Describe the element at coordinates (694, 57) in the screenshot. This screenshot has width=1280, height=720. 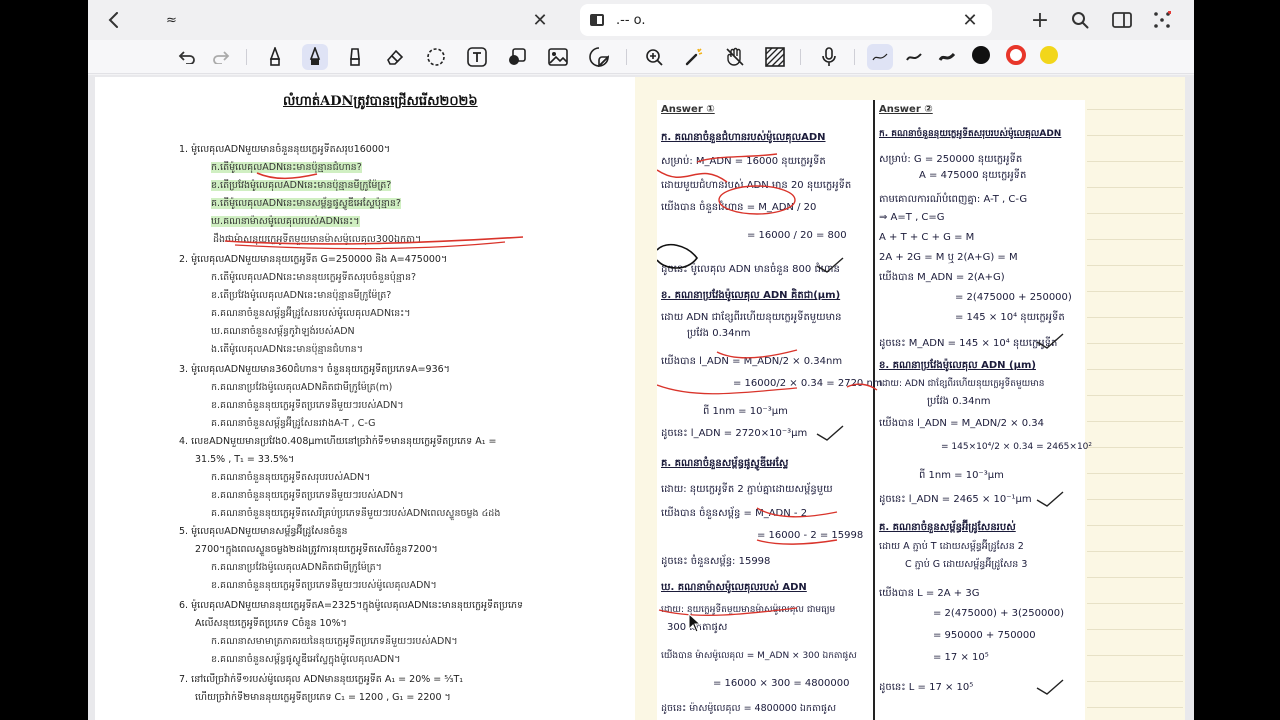
I see `laser-icon` at that location.